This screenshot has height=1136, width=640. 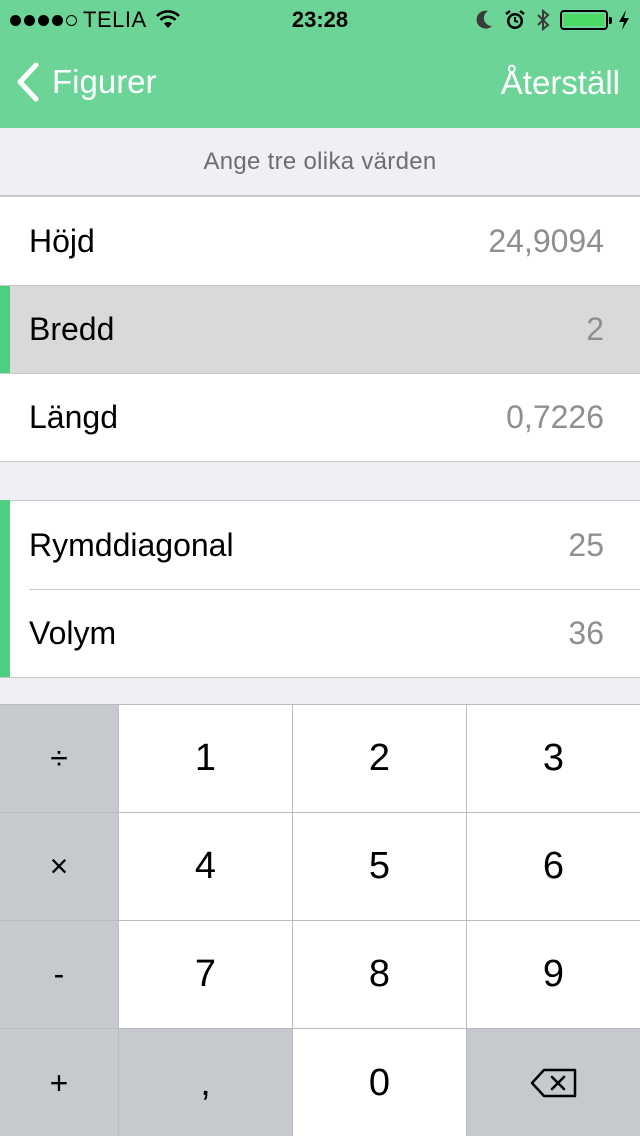 What do you see at coordinates (380, 1082) in the screenshot?
I see `key-0: 0` at bounding box center [380, 1082].